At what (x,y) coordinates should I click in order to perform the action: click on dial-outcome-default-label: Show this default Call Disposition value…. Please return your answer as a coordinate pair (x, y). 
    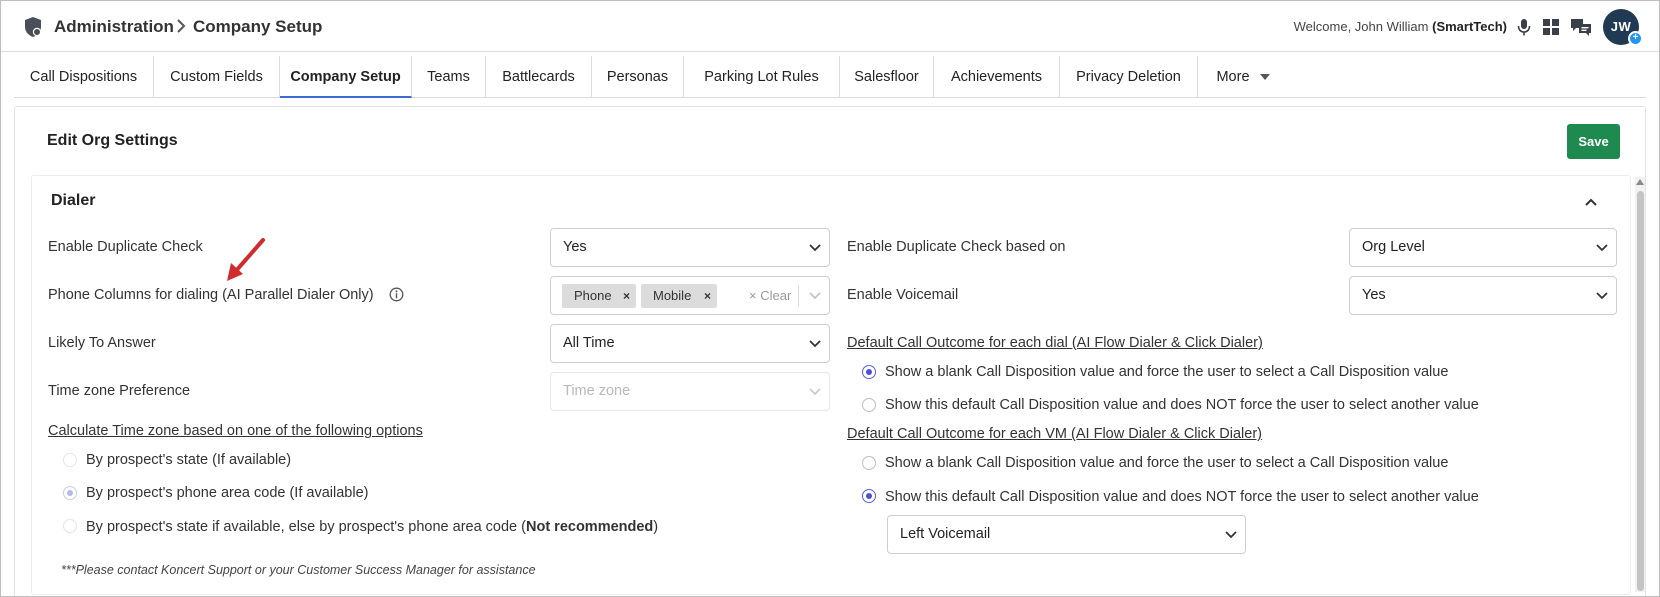
    Looking at the image, I should click on (1182, 405).